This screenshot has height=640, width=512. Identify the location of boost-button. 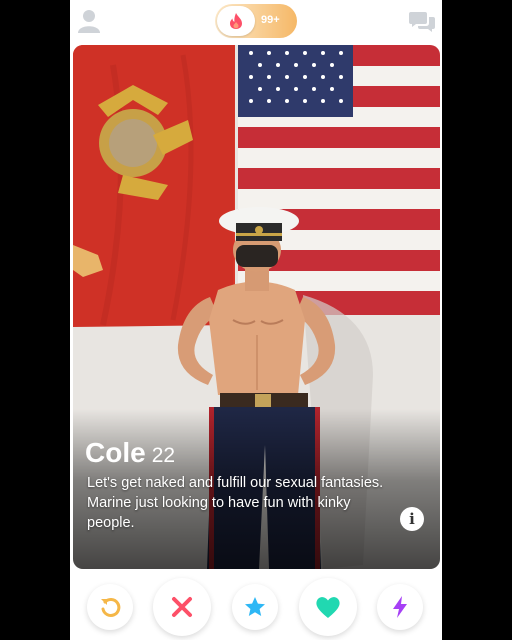
(400, 607).